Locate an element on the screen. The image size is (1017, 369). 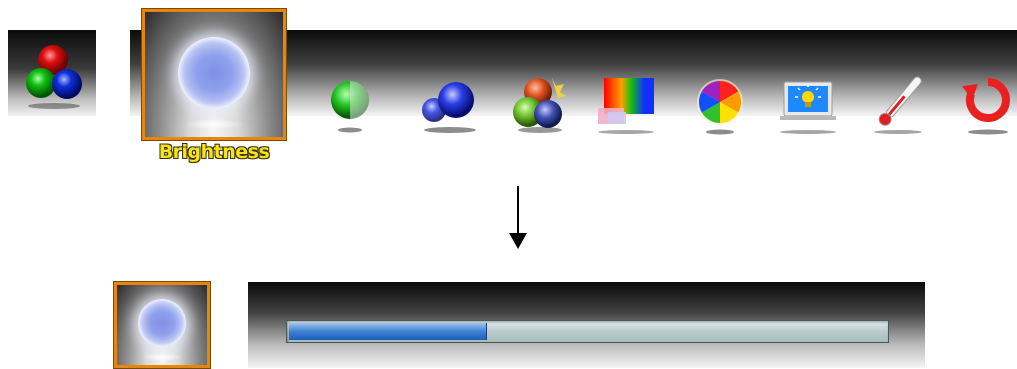
app-icon-box is located at coordinates (52, 73).